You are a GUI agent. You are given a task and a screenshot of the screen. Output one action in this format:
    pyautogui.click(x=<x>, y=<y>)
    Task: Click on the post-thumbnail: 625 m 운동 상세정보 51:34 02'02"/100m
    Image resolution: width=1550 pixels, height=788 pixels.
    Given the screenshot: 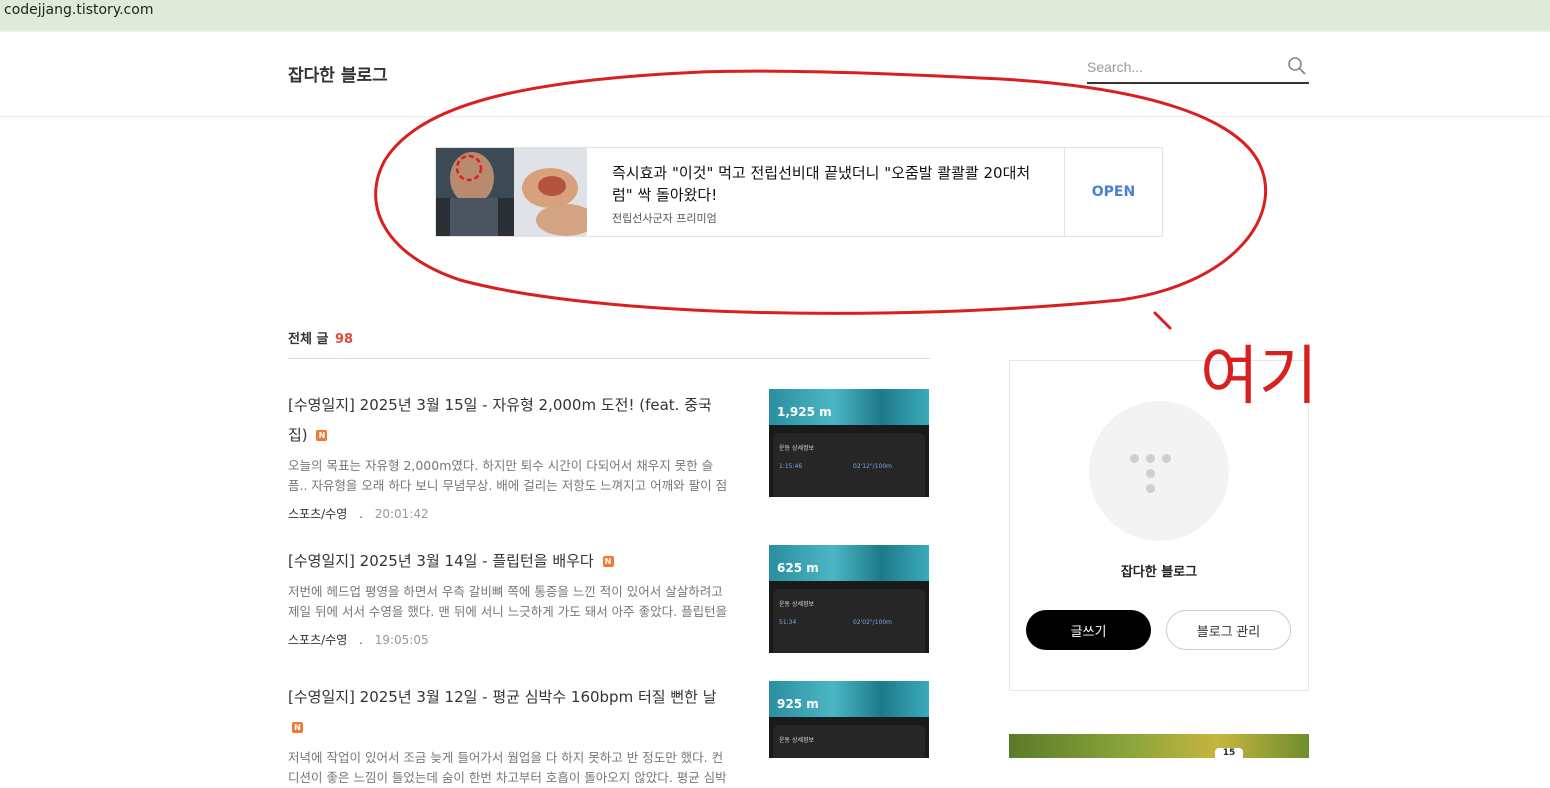 What is the action you would take?
    pyautogui.click(x=849, y=599)
    